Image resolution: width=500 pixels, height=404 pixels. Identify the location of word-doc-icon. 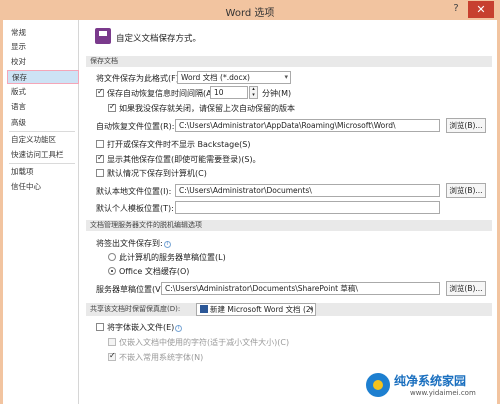
(204, 309).